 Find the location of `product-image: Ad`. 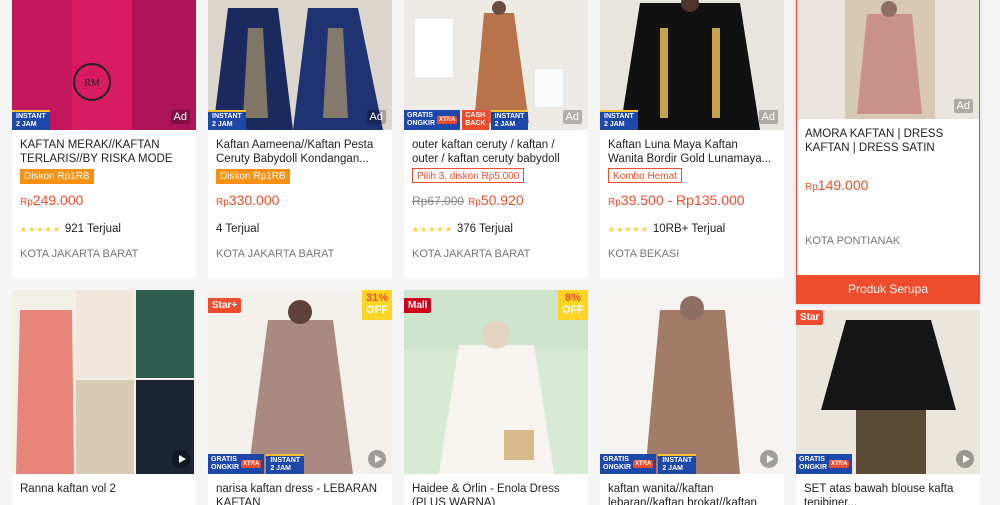

product-image: Ad is located at coordinates (888, 59).